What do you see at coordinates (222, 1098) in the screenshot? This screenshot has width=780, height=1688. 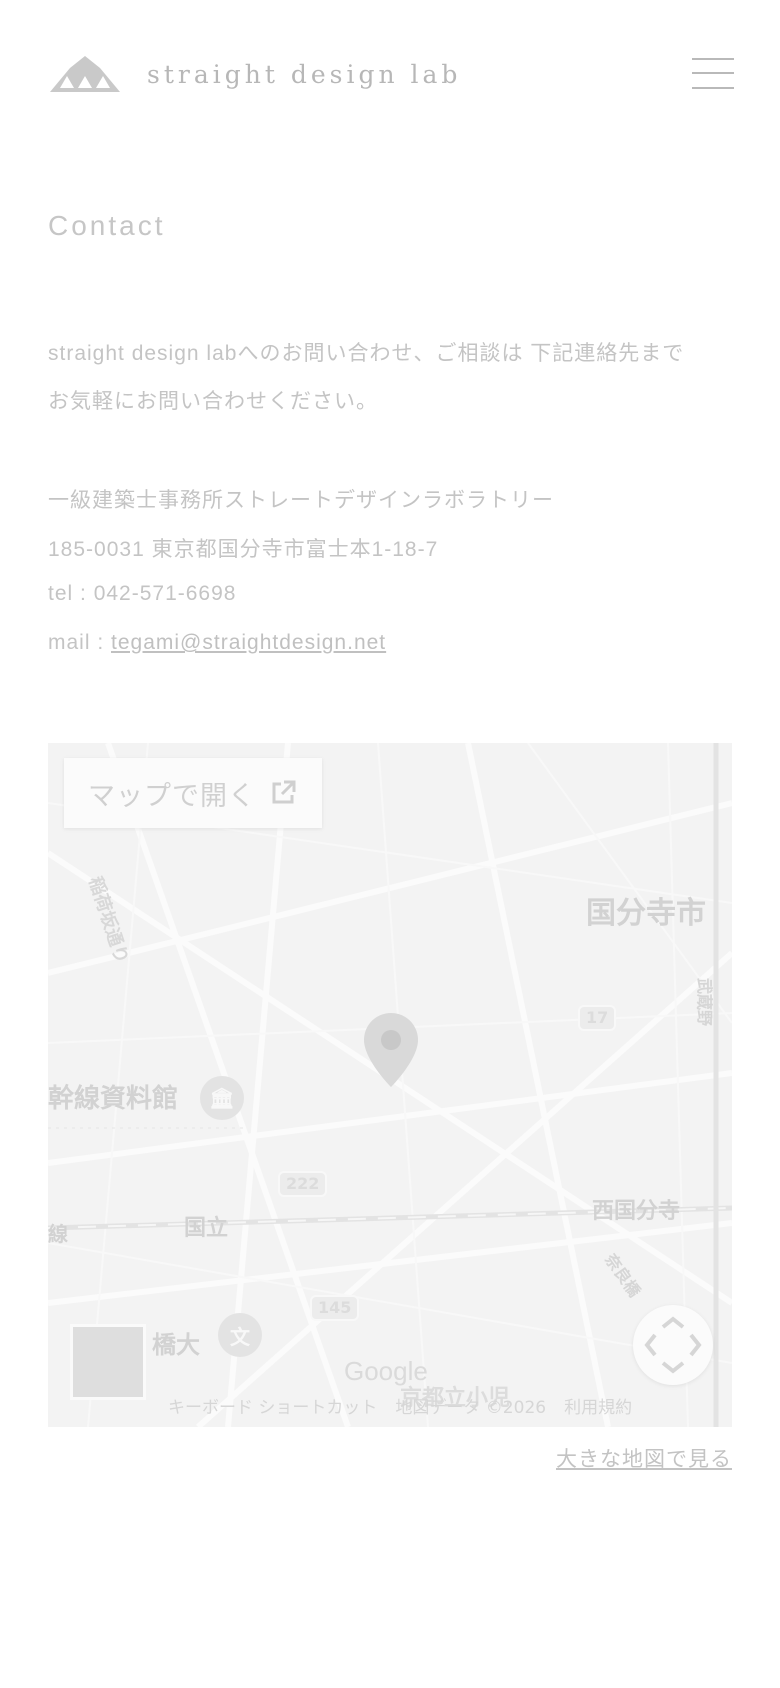 I see `museum-icon: 🏛` at bounding box center [222, 1098].